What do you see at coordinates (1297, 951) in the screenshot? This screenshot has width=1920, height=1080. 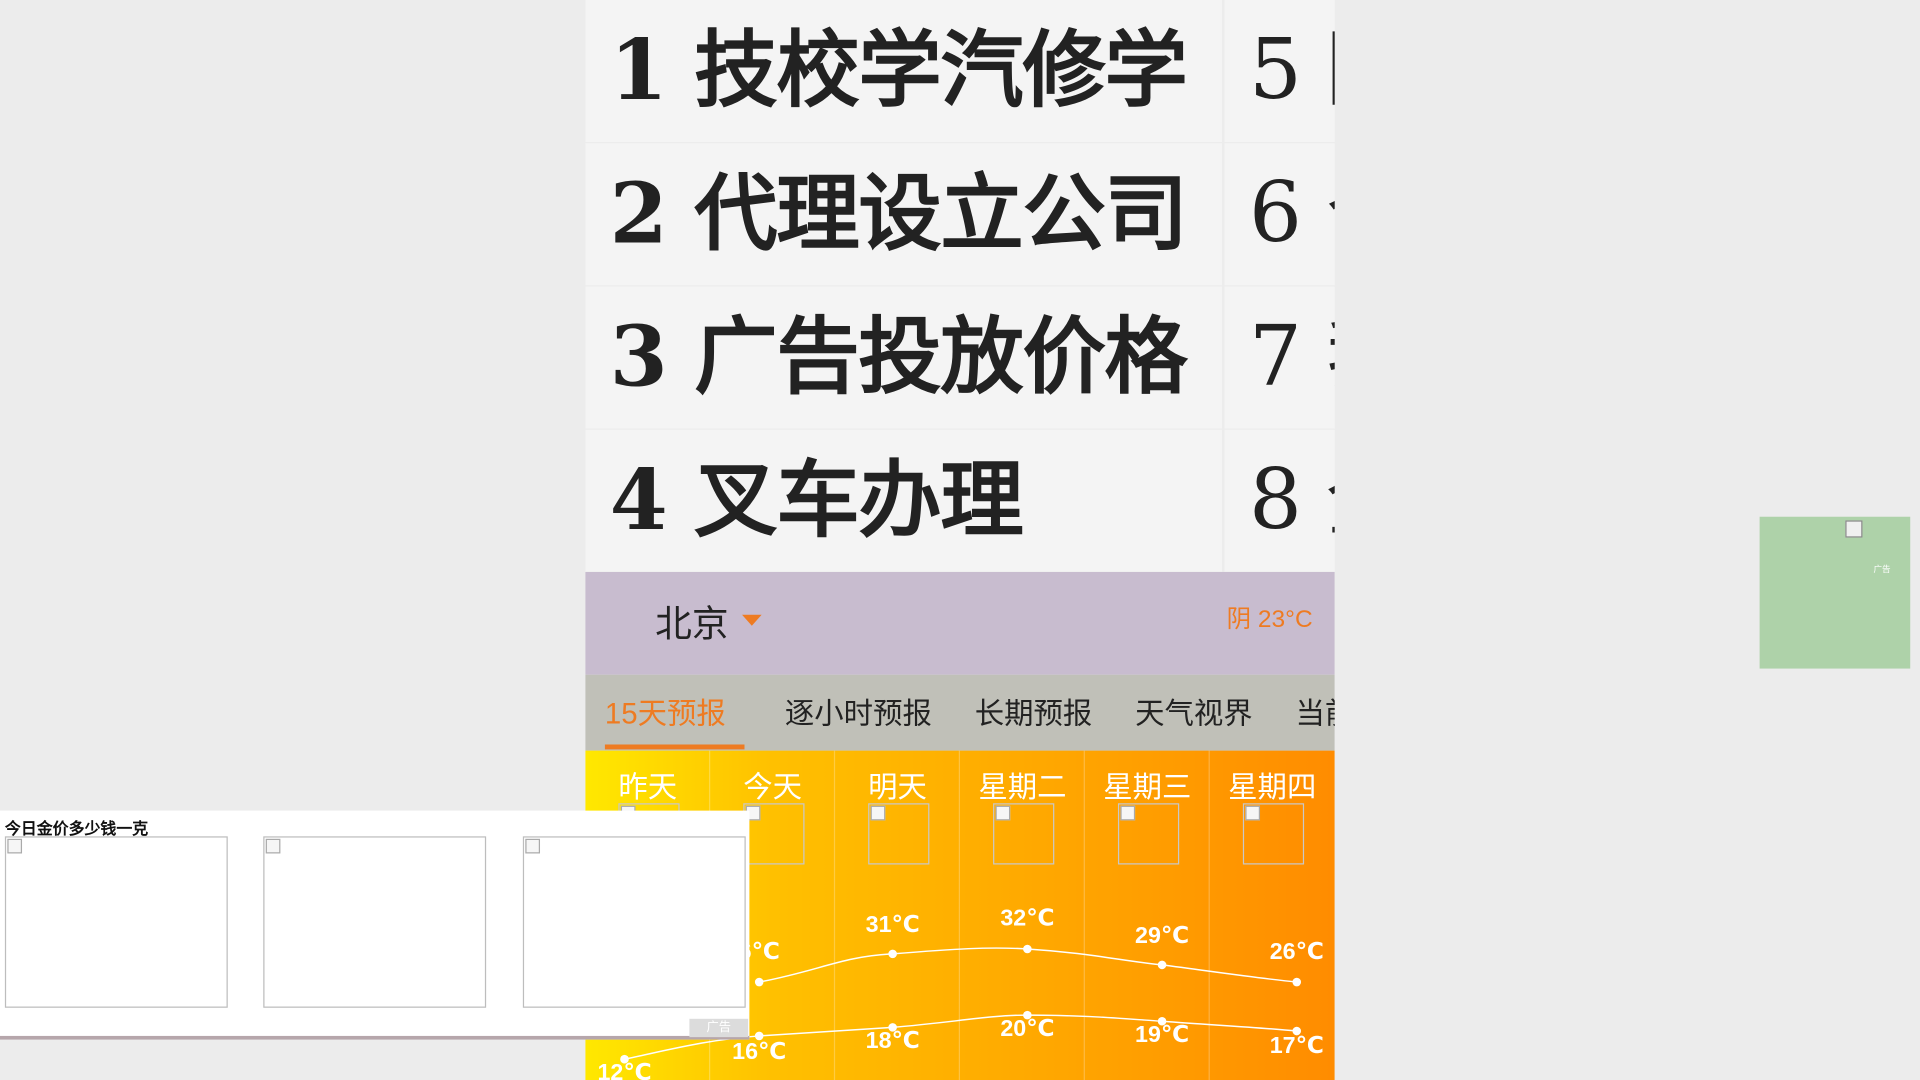 I see `high-temp-label: 26℃` at bounding box center [1297, 951].